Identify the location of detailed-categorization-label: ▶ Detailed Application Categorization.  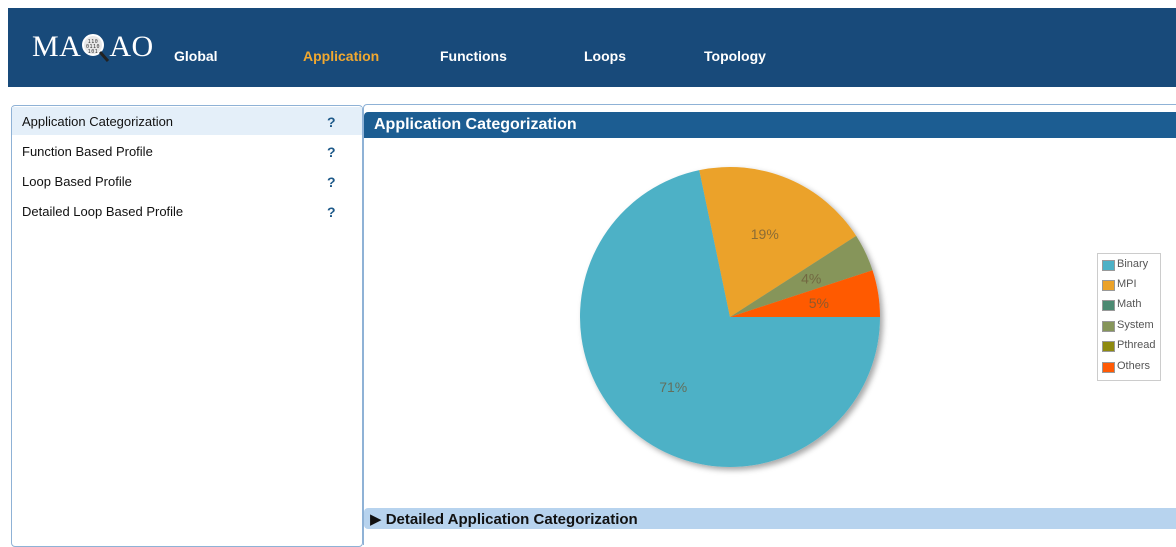
(504, 519).